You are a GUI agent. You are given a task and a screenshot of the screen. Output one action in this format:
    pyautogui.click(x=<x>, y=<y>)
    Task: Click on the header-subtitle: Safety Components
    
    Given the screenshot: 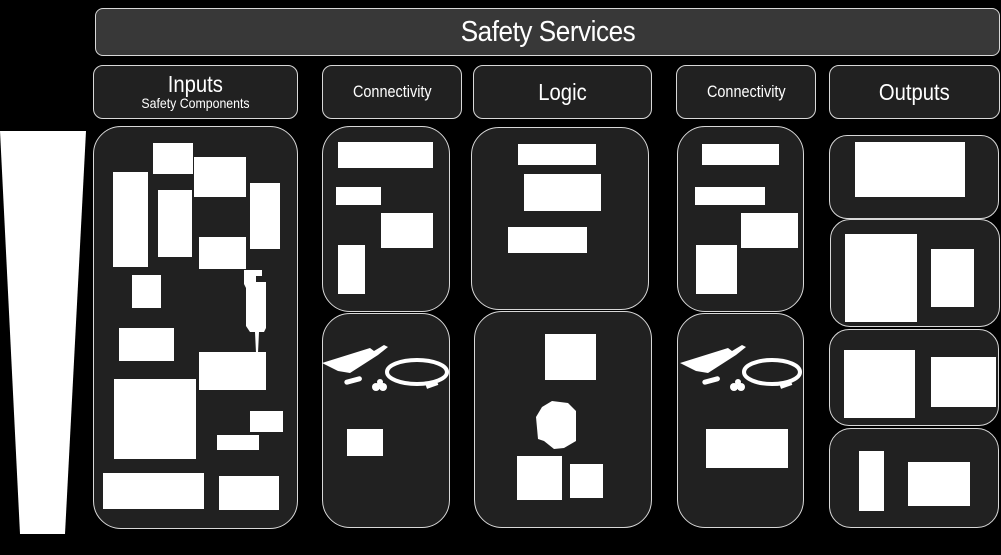 What is the action you would take?
    pyautogui.click(x=195, y=103)
    